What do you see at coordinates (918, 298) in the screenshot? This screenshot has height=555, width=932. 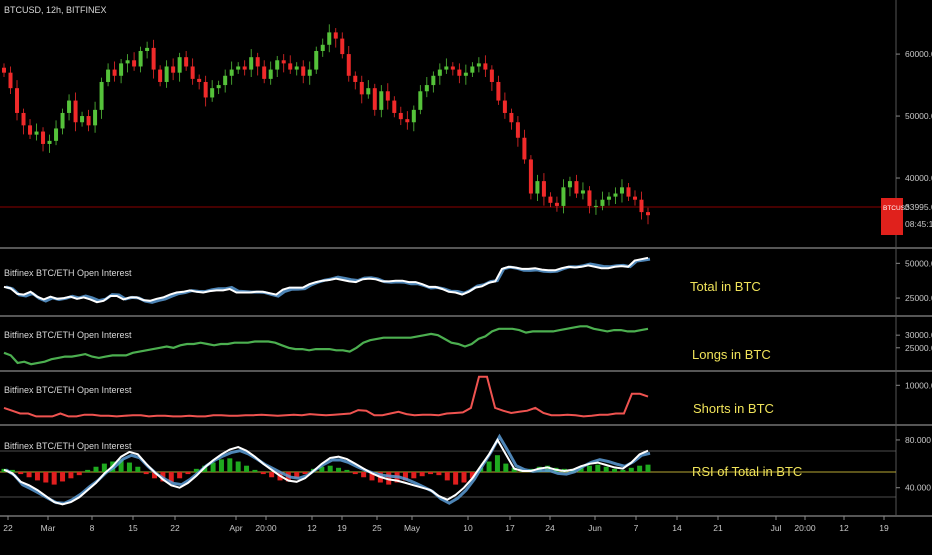 I see `total-tick-label: 25000.000` at bounding box center [918, 298].